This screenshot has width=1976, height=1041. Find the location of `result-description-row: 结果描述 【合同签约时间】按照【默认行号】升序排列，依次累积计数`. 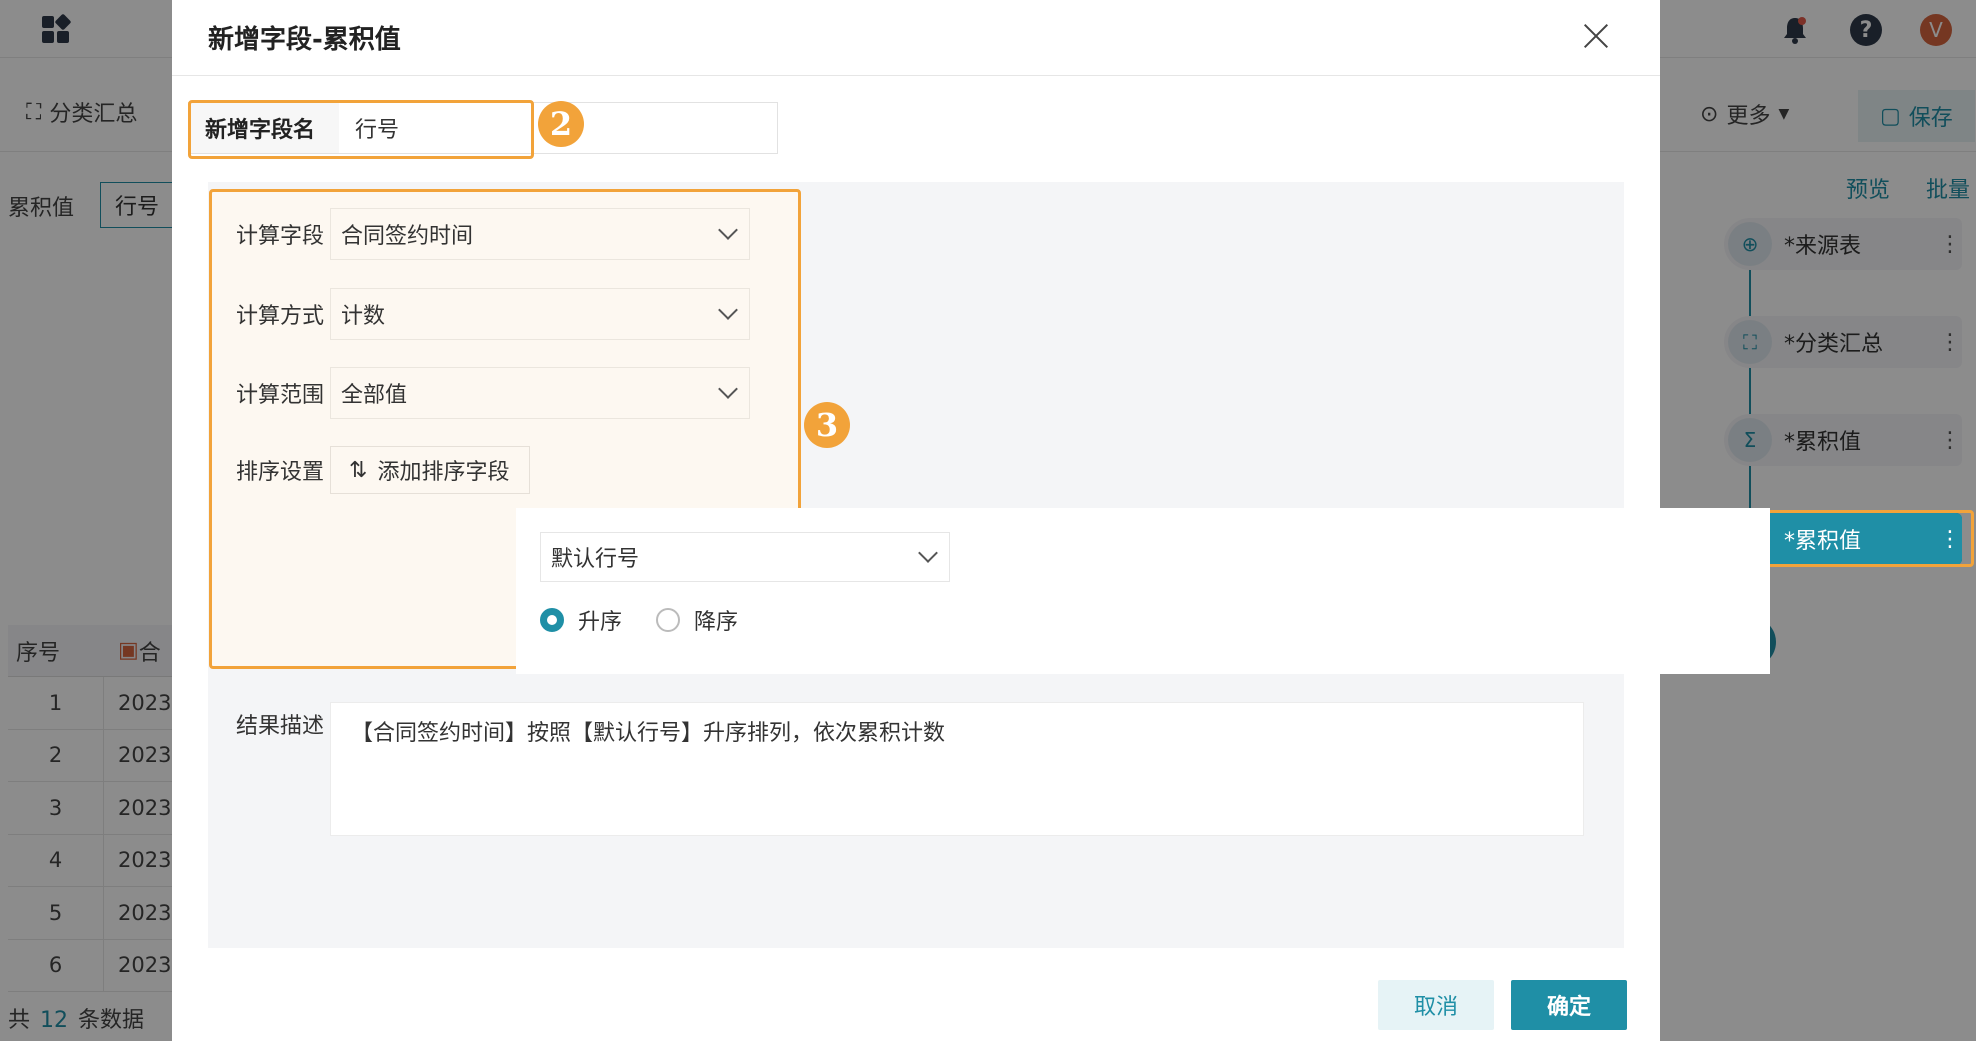

result-description-row: 结果描述 【合同签约时间】按照【默认行号】升序排列，依次累积计数 is located at coordinates (903, 769).